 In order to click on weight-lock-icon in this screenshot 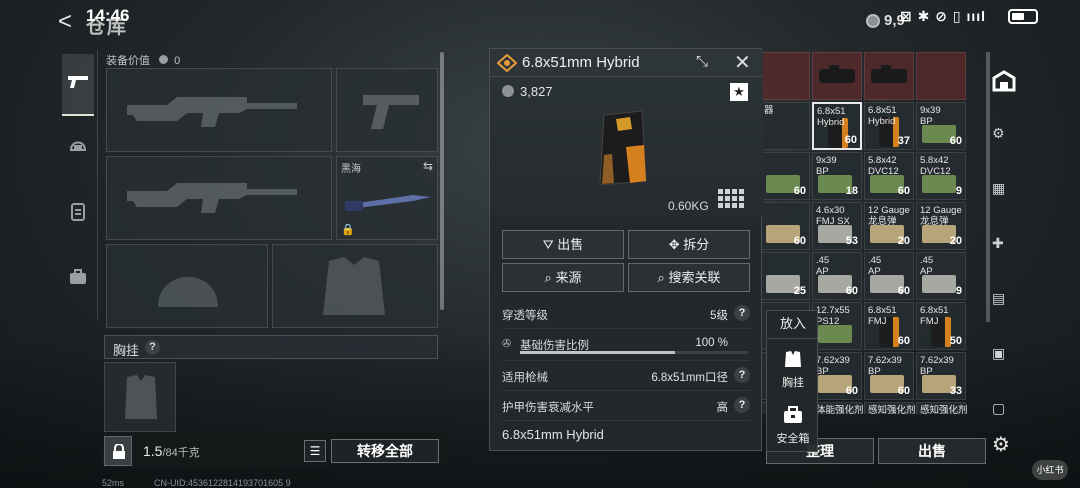, I will do `click(118, 451)`.